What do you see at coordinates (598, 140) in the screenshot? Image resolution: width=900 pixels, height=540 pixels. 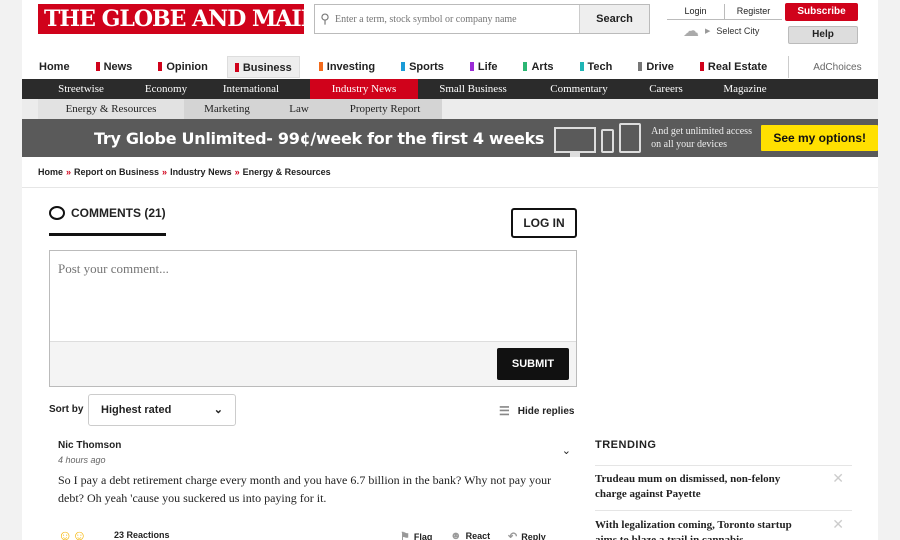 I see `devices-icon` at bounding box center [598, 140].